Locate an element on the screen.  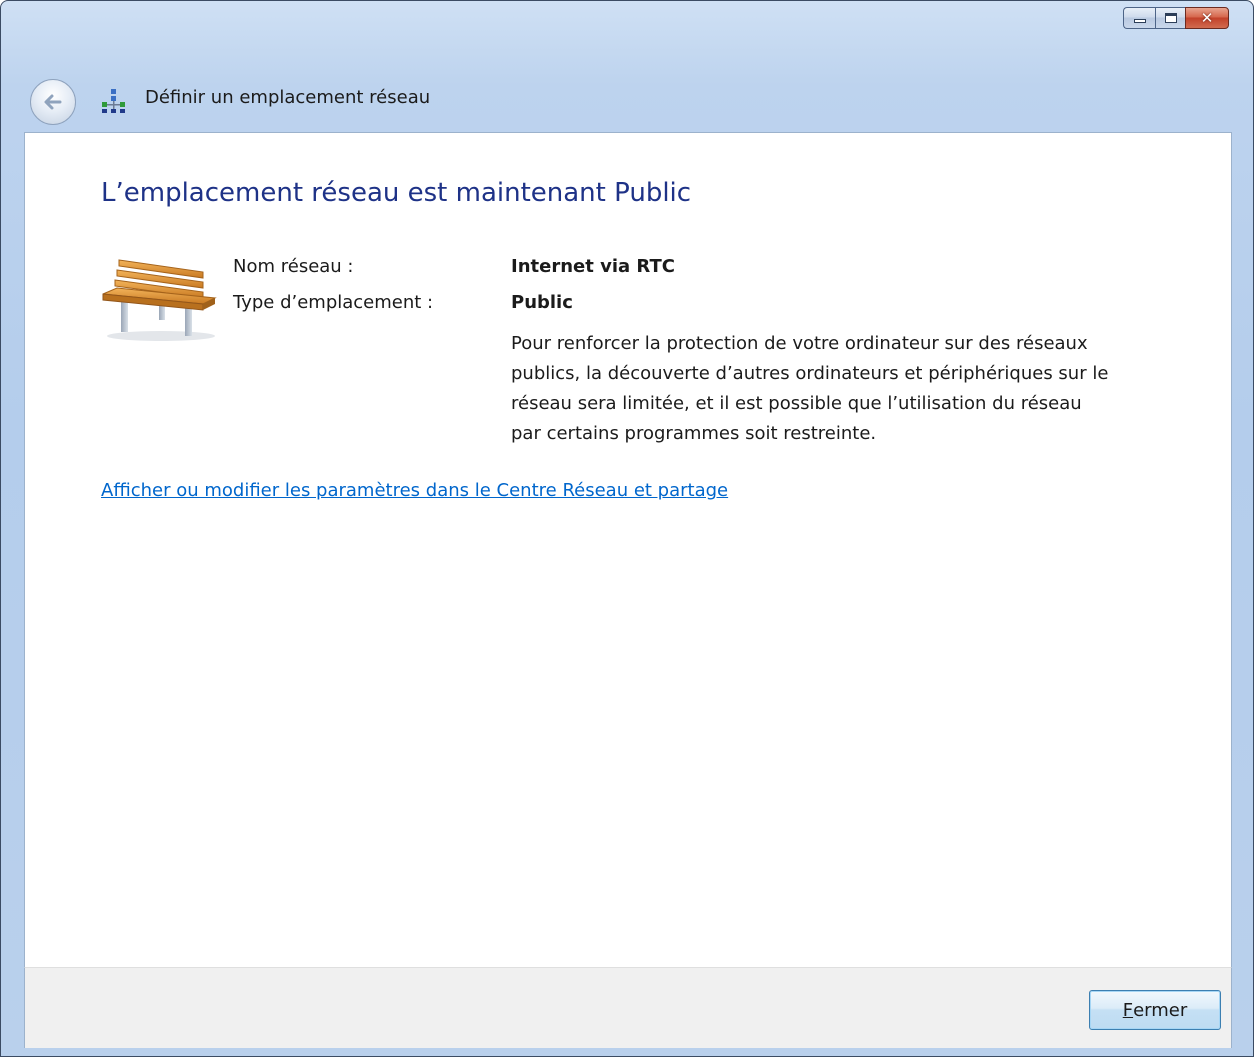
minimize-button is located at coordinates (1139, 18).